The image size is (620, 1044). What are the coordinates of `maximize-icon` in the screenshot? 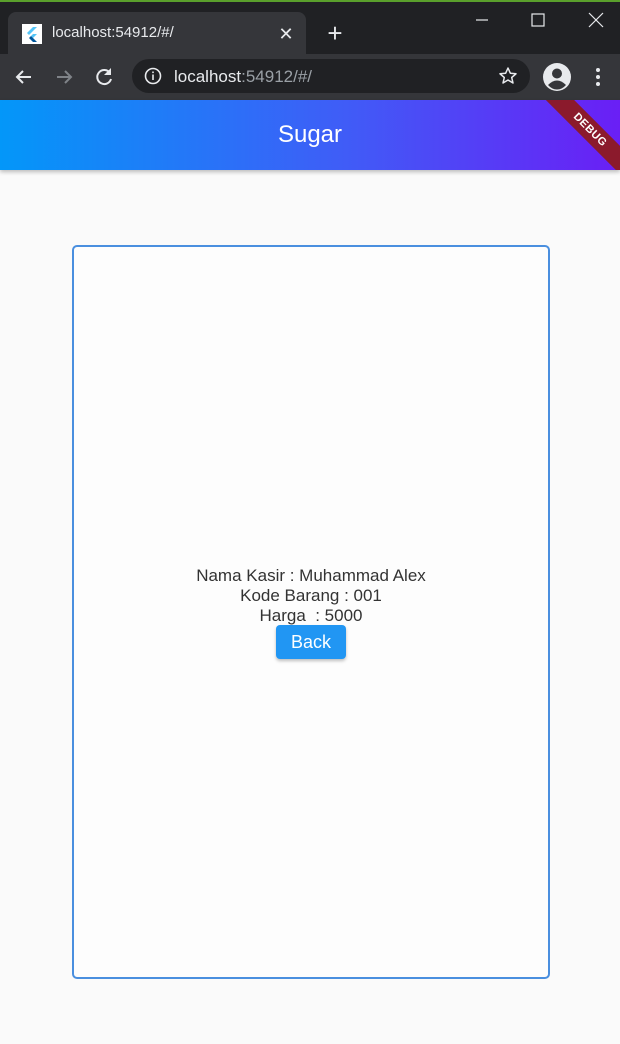 It's located at (538, 21).